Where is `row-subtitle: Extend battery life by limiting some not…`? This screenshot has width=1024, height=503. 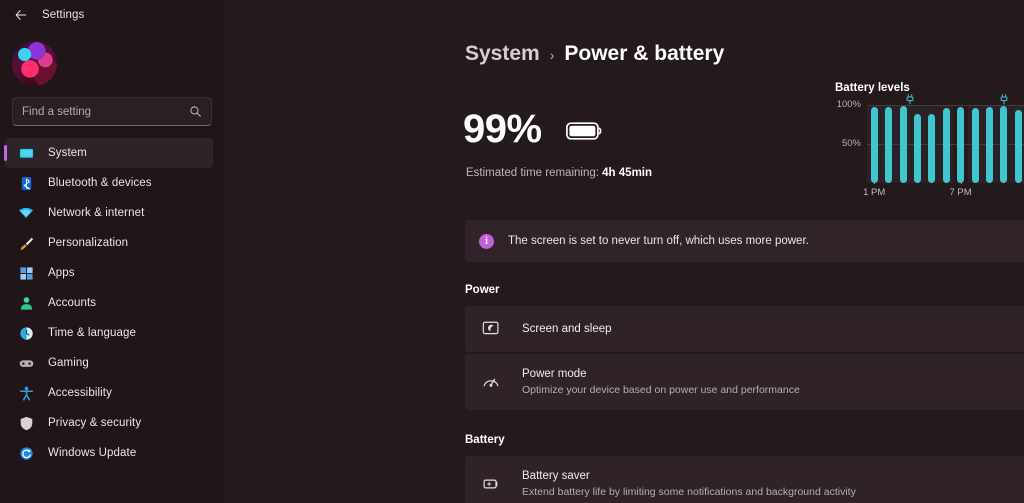
row-subtitle: Extend battery life by limiting some not… is located at coordinates (689, 492).